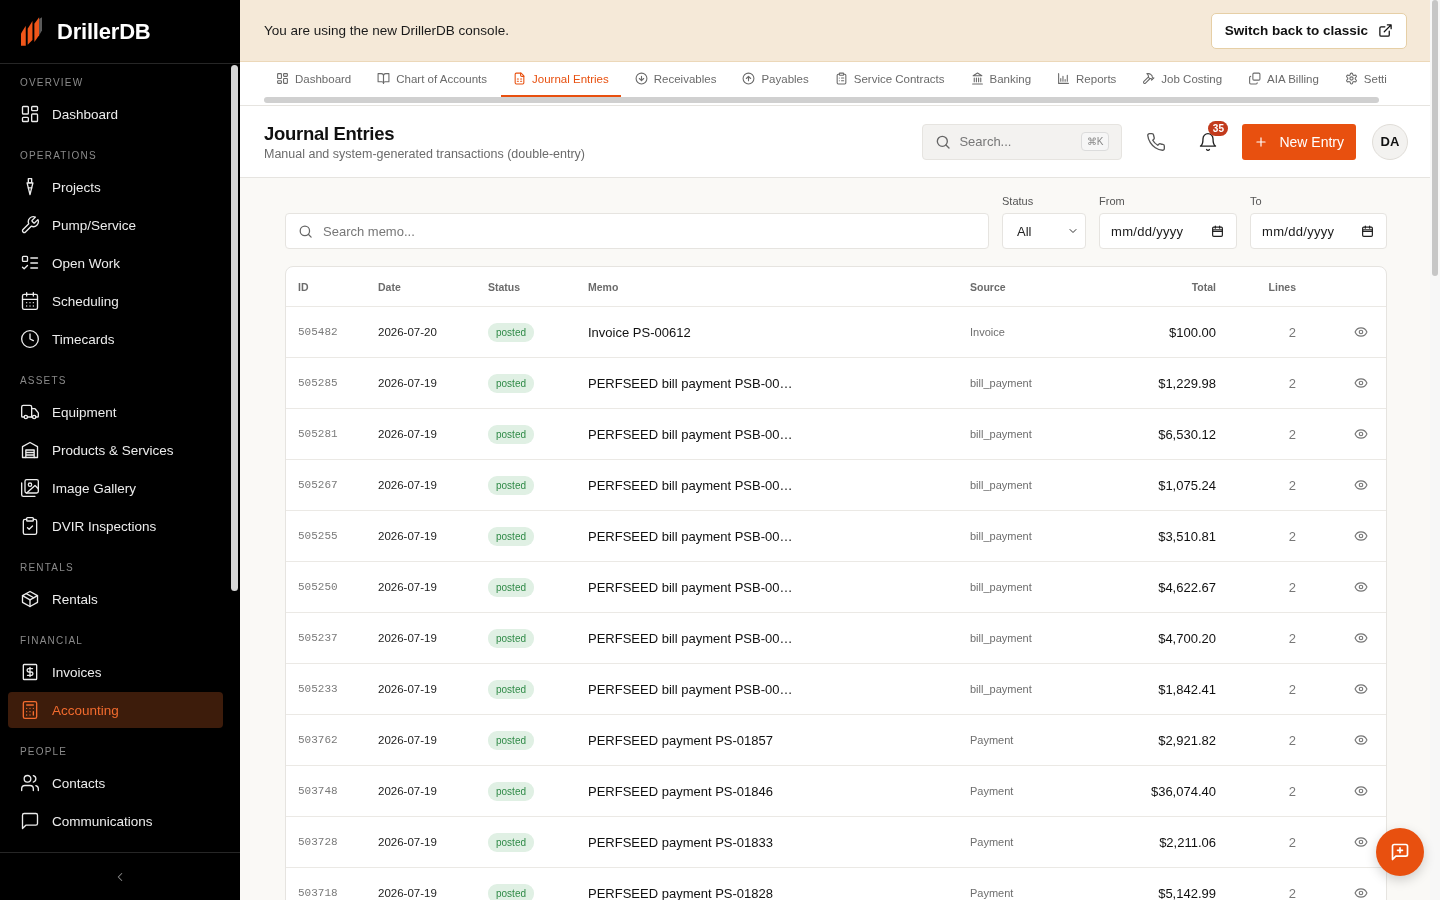 The height and width of the screenshot is (900, 1440). Describe the element at coordinates (1001, 79) in the screenshot. I see `tab: Banking` at that location.